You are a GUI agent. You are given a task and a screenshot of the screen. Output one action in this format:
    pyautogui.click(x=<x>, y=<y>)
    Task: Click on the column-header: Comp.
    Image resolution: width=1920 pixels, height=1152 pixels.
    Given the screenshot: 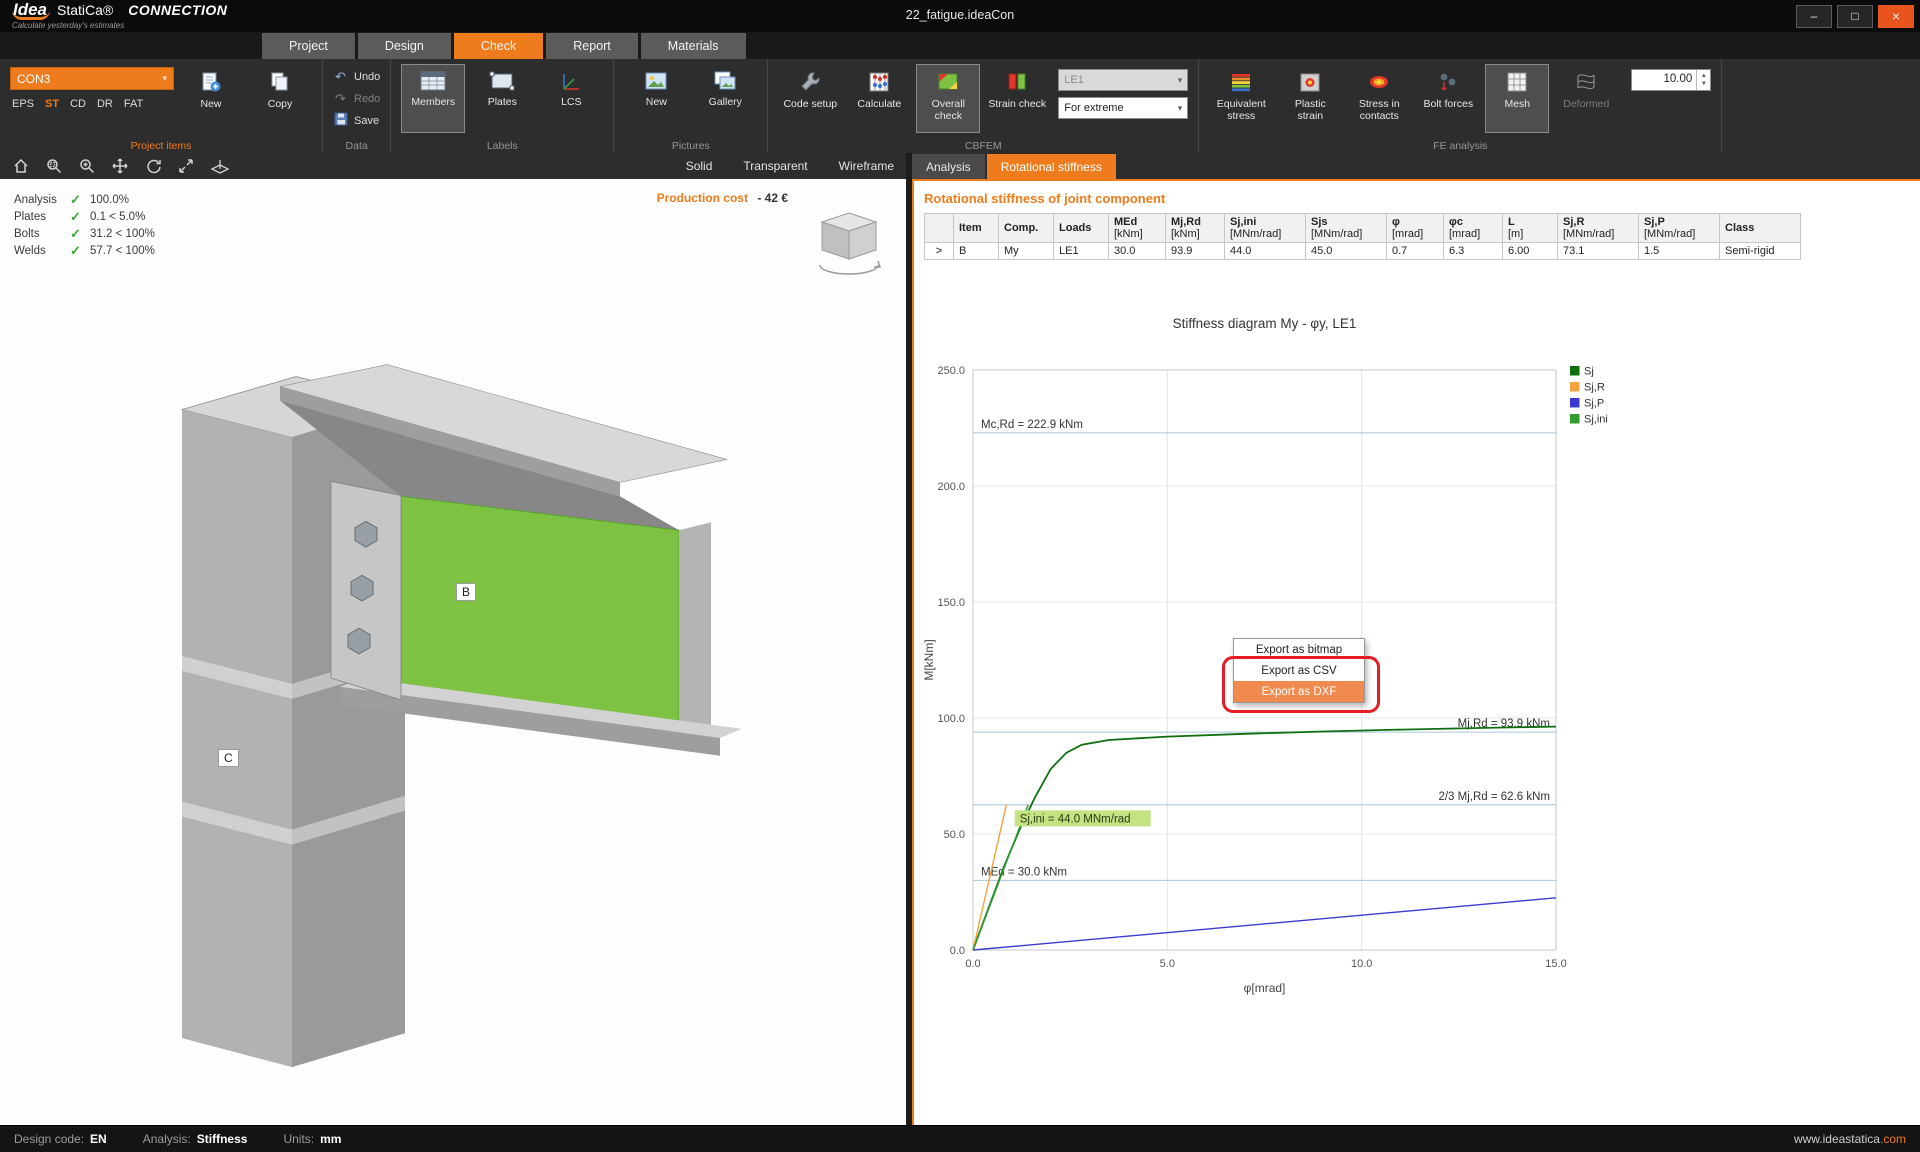 What is the action you would take?
    pyautogui.click(x=1026, y=228)
    